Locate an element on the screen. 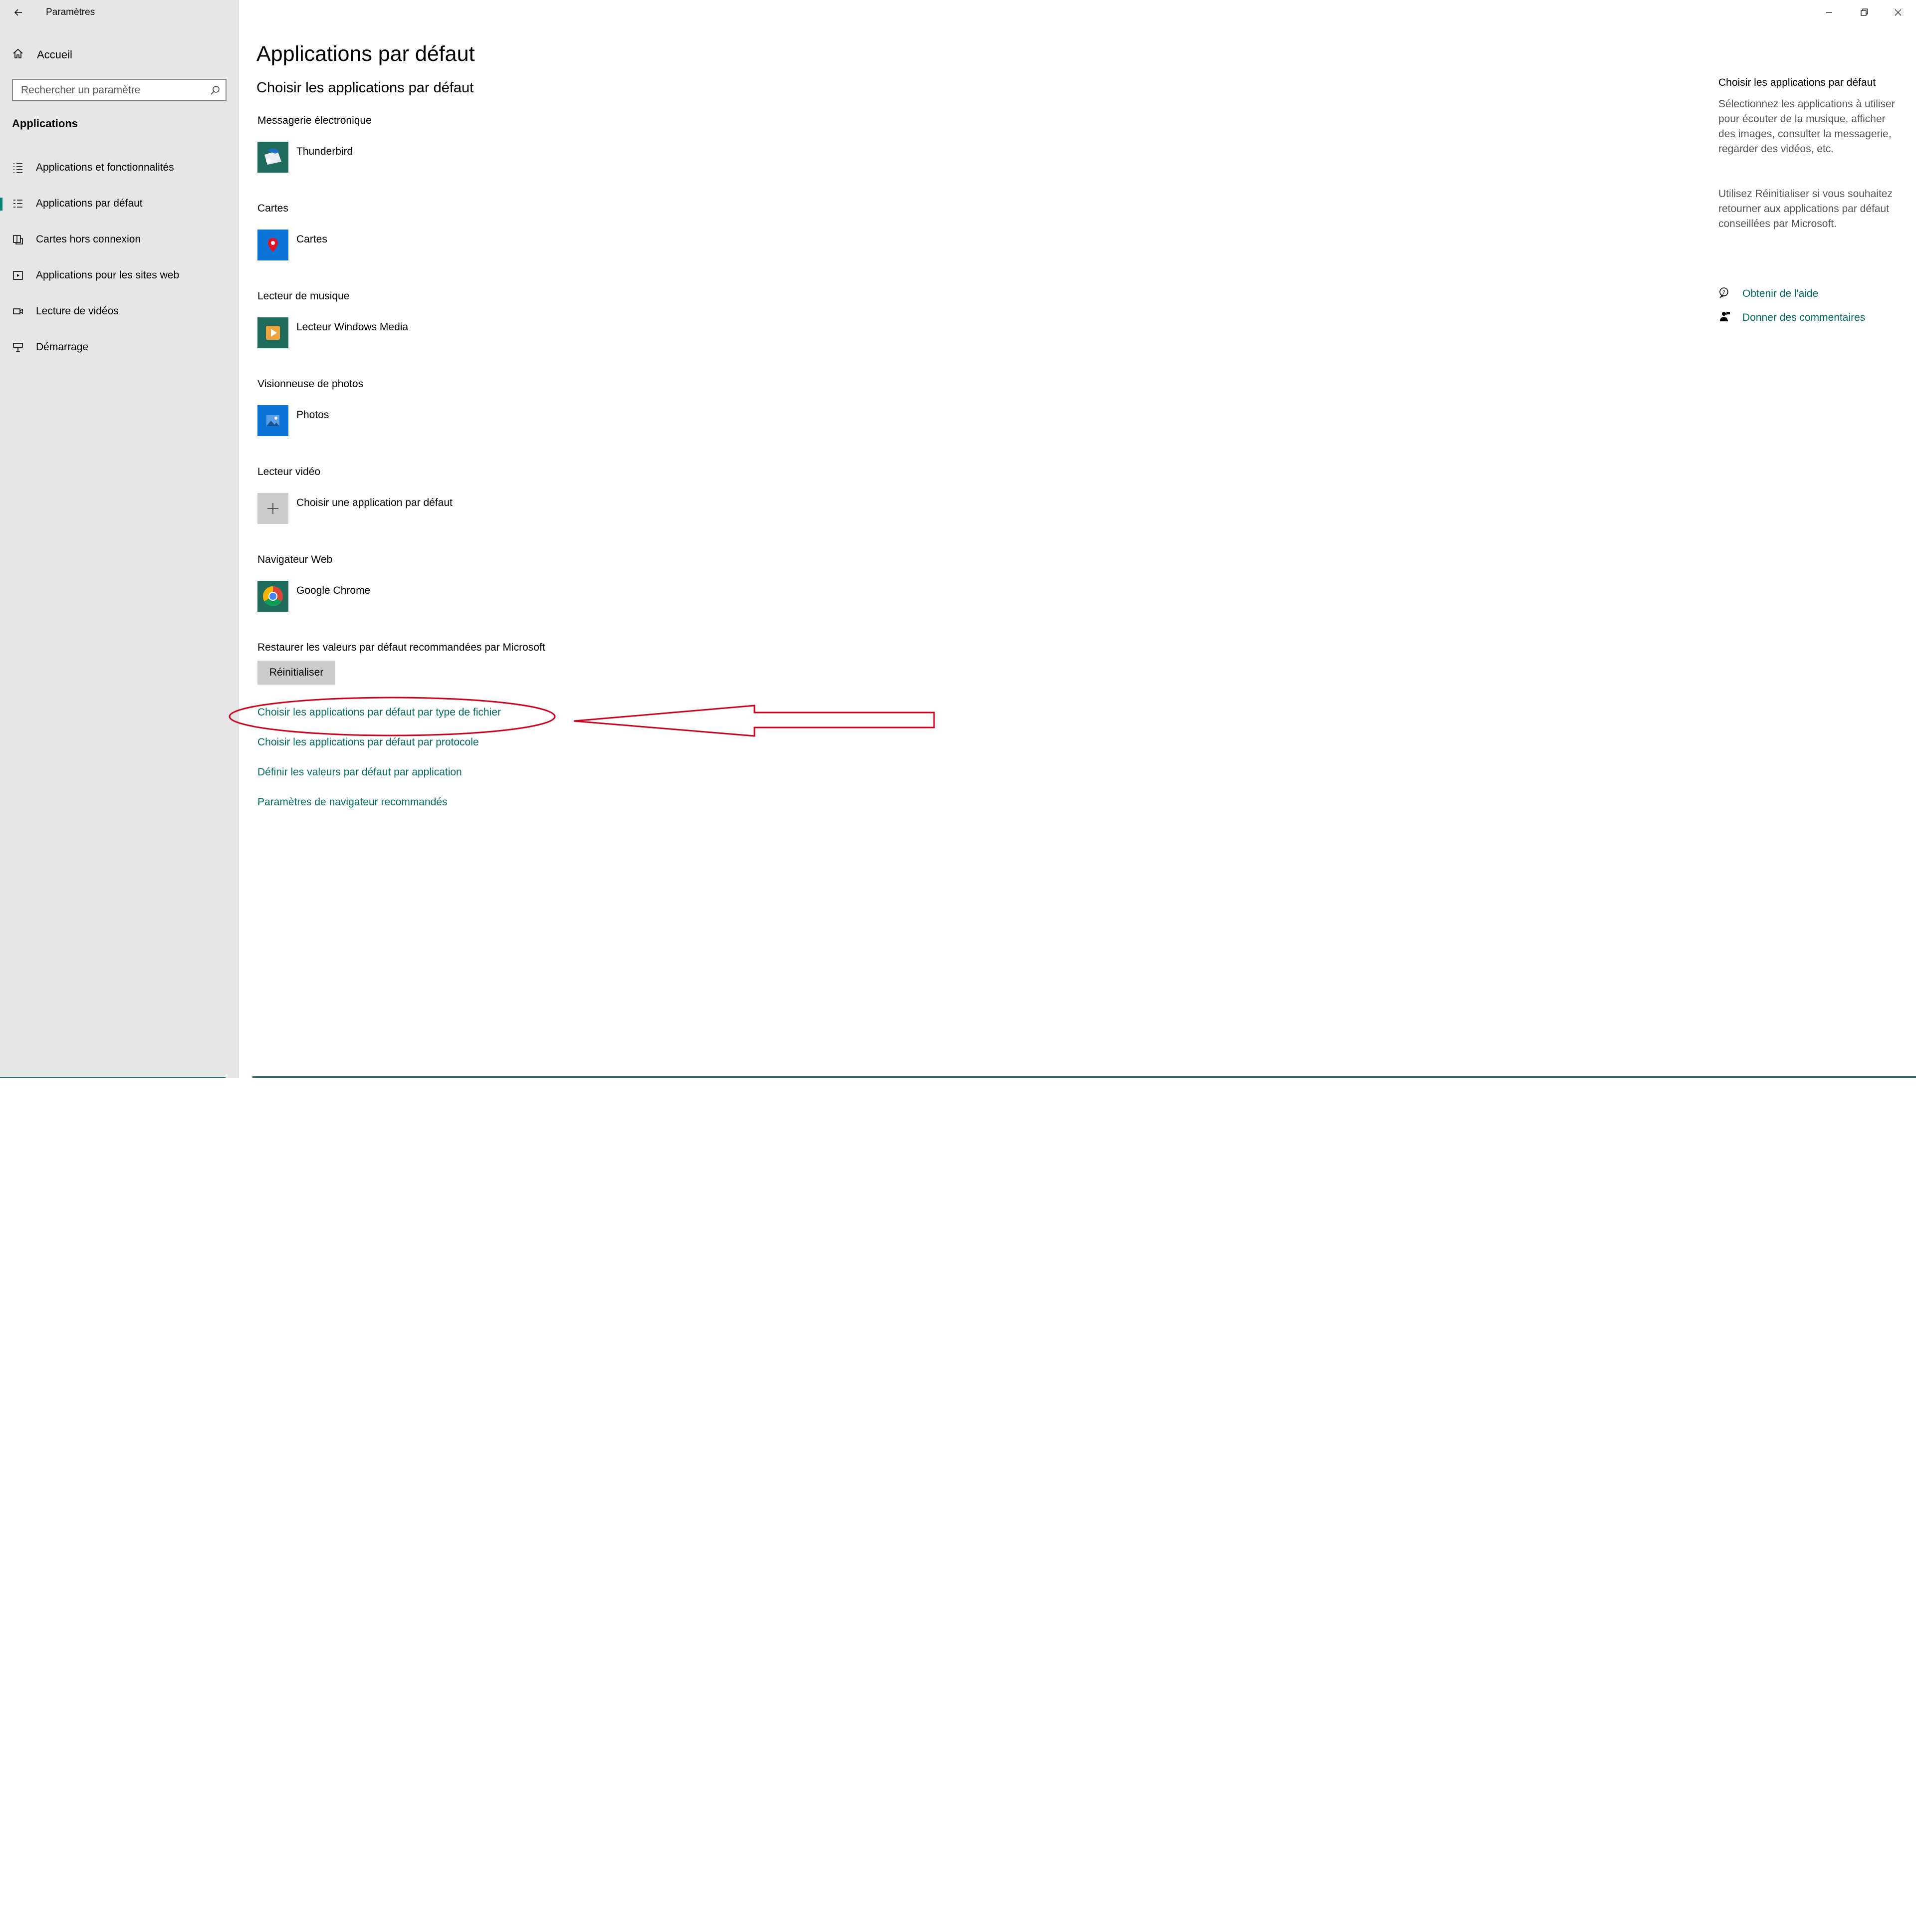  sidebar-item-offline-maps: Cartes hors connexion is located at coordinates (119, 239).